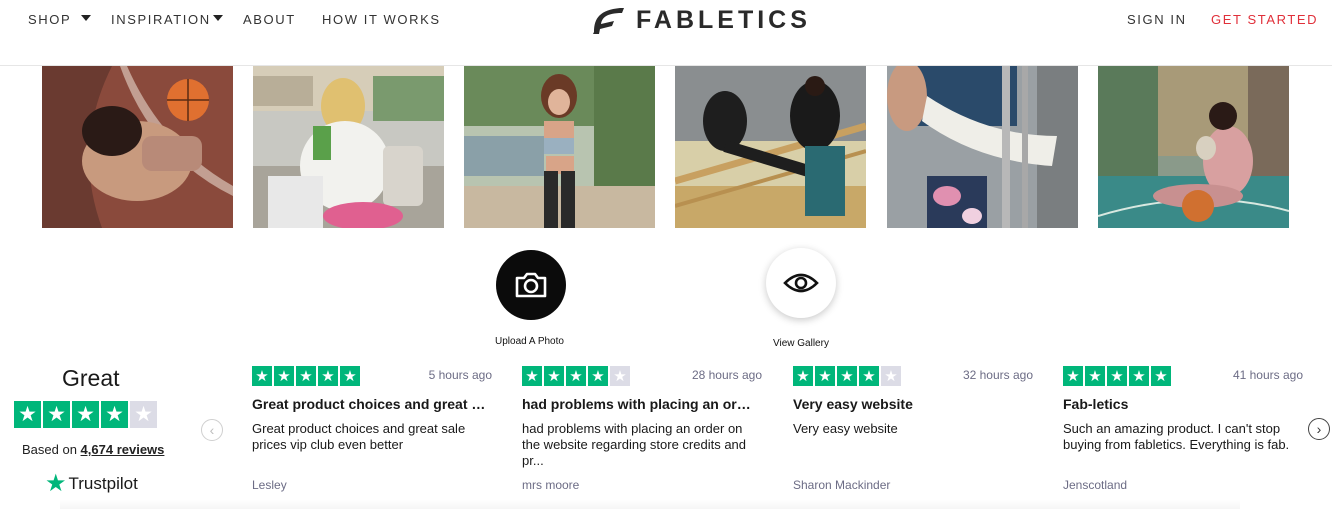 Image resolution: width=1332 pixels, height=509 pixels. What do you see at coordinates (56, 483) in the screenshot?
I see `trustpilot-star-icon: ★` at bounding box center [56, 483].